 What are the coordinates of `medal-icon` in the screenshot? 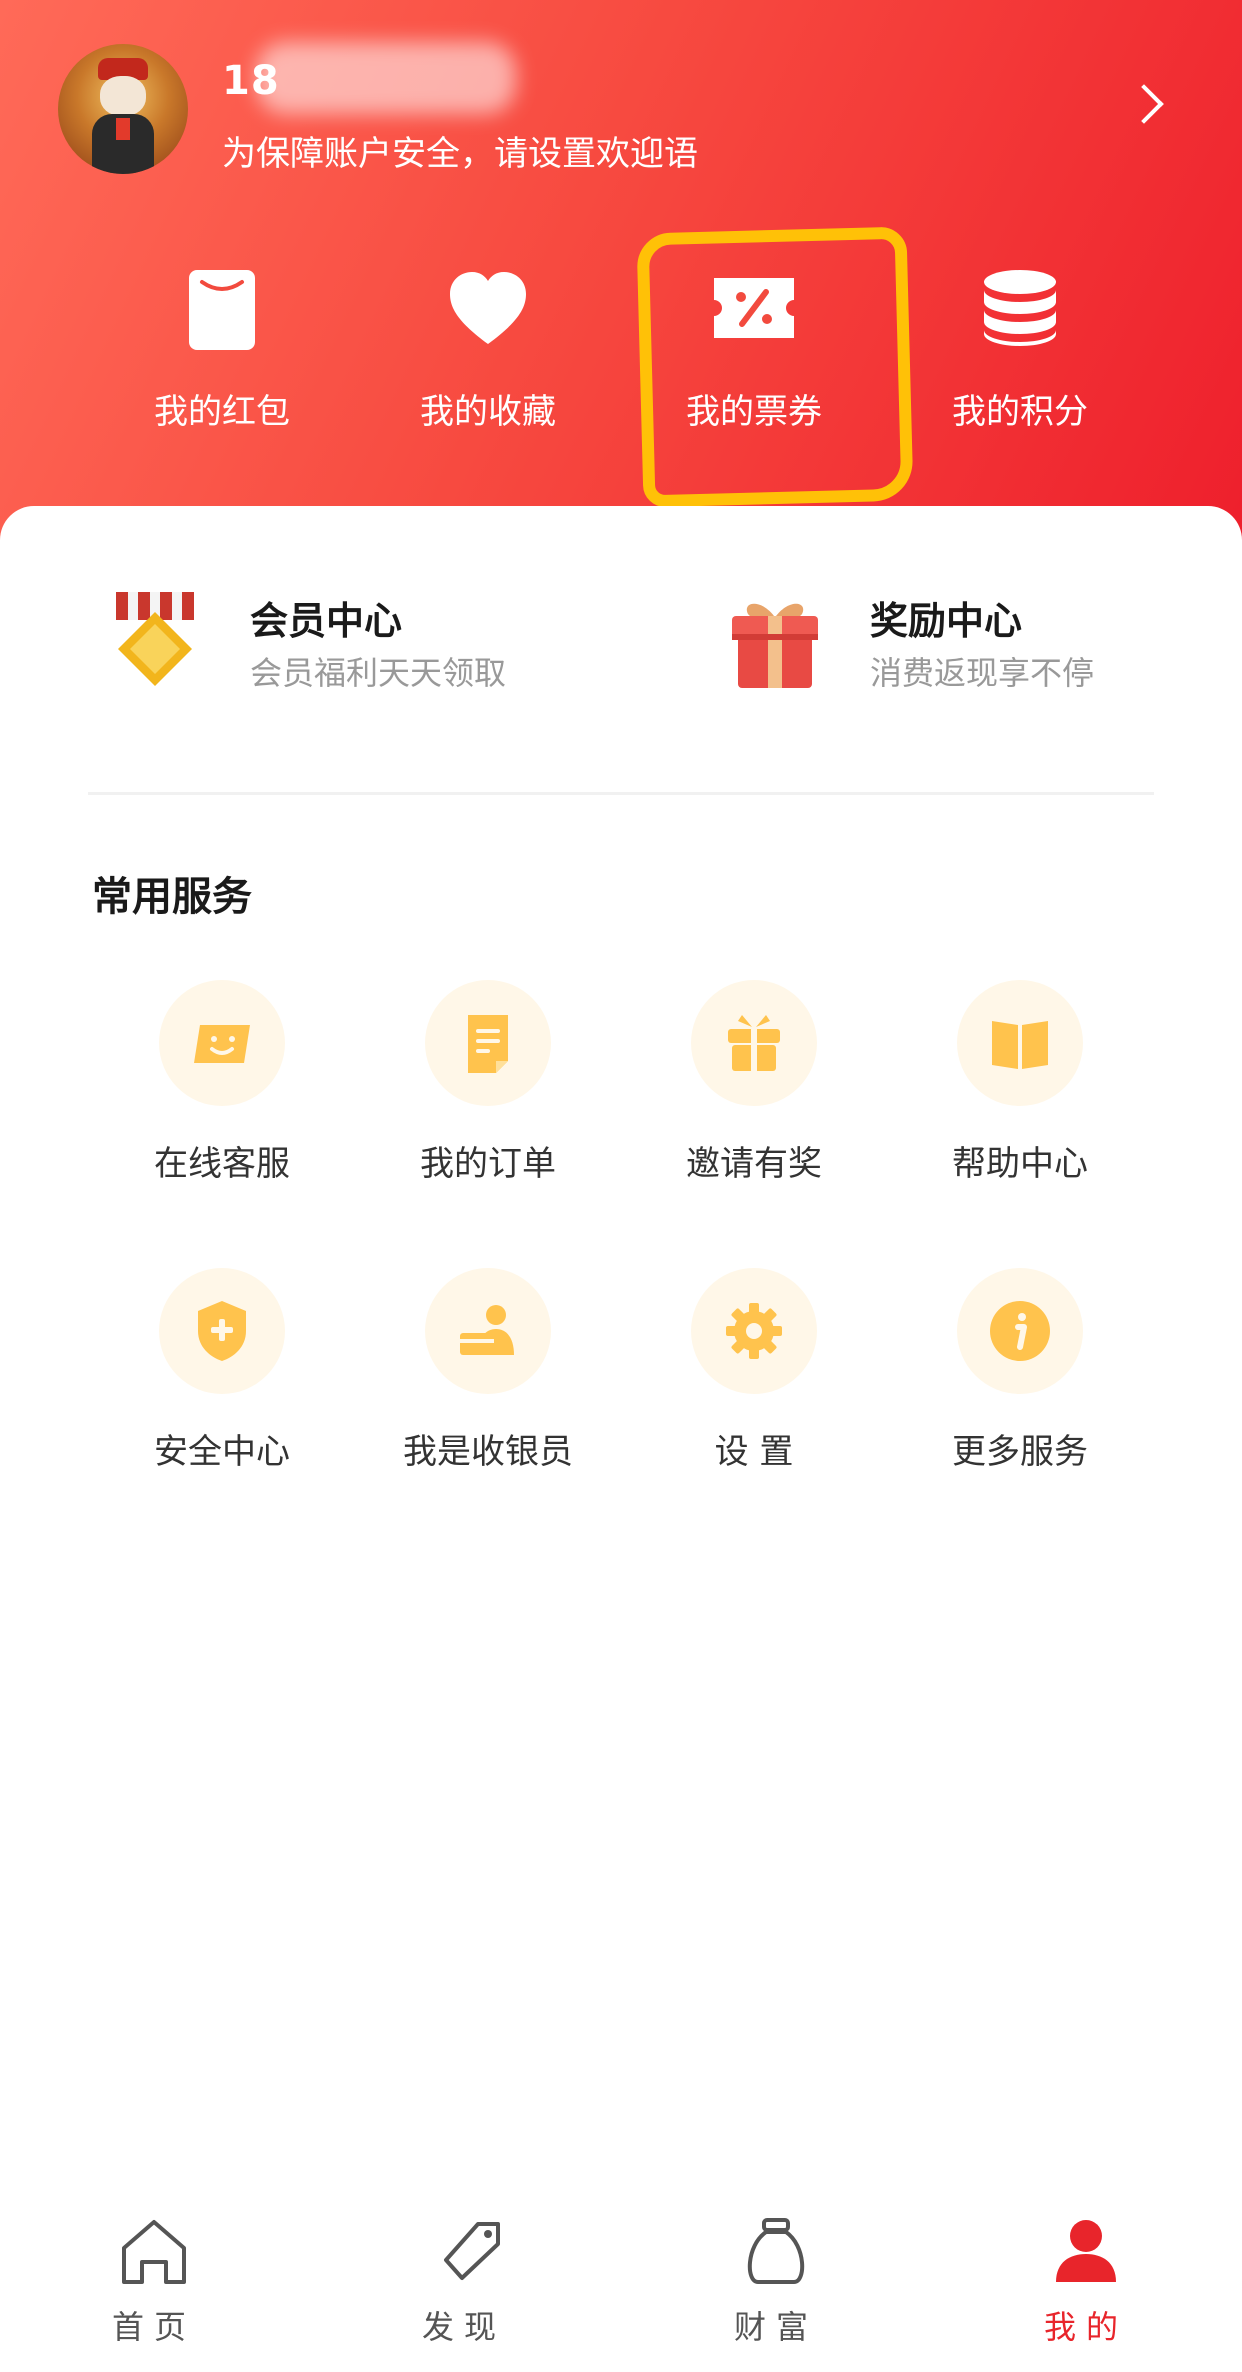 It's located at (155, 647).